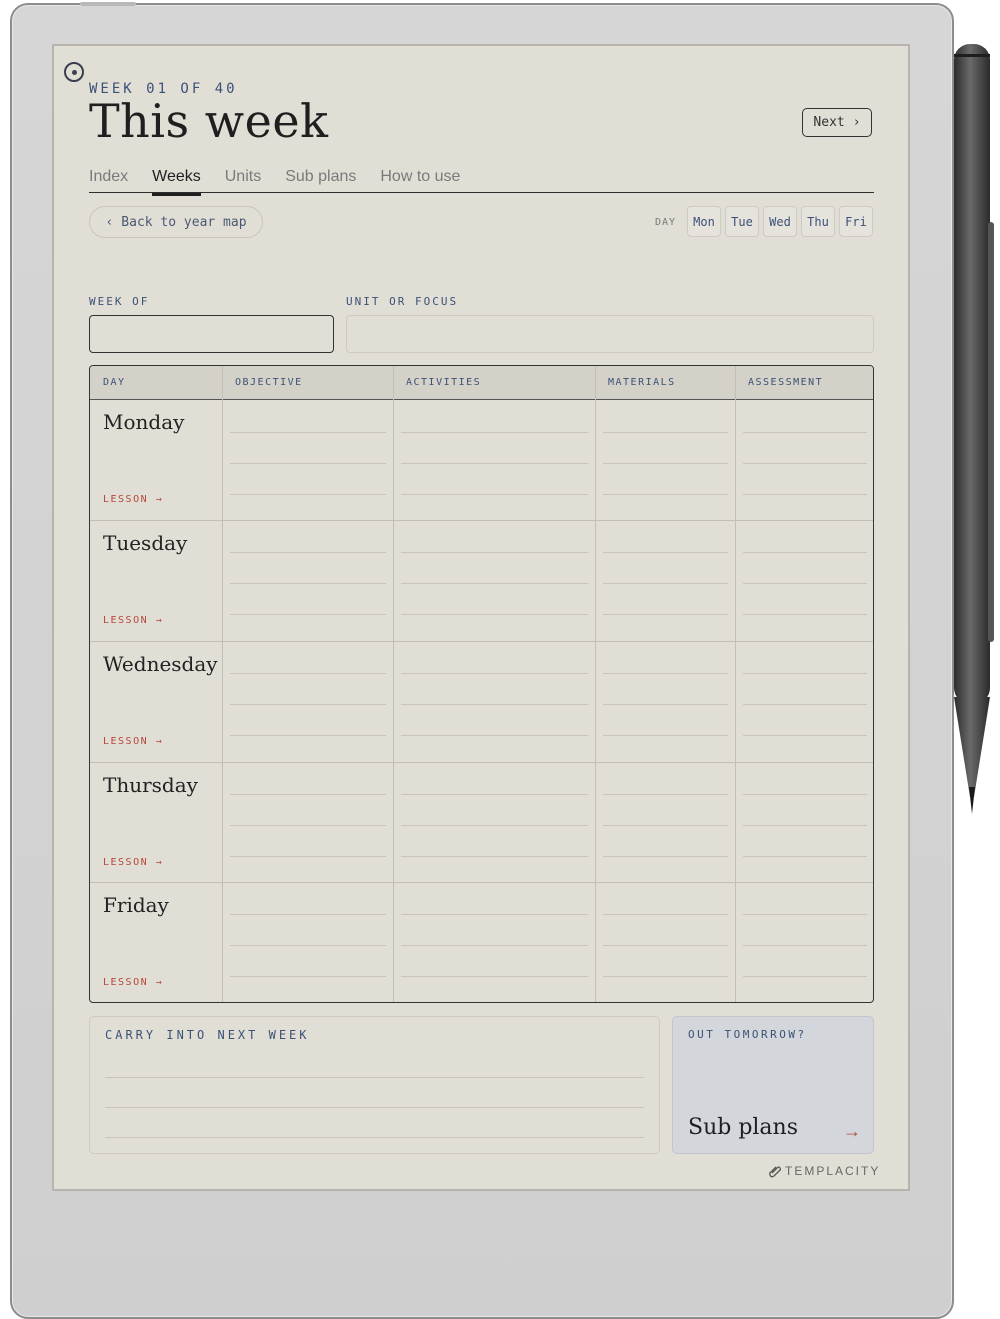 This screenshot has height=1319, width=1000. I want to click on back-to-year-map-button: ‹ Back to year map, so click(176, 222).